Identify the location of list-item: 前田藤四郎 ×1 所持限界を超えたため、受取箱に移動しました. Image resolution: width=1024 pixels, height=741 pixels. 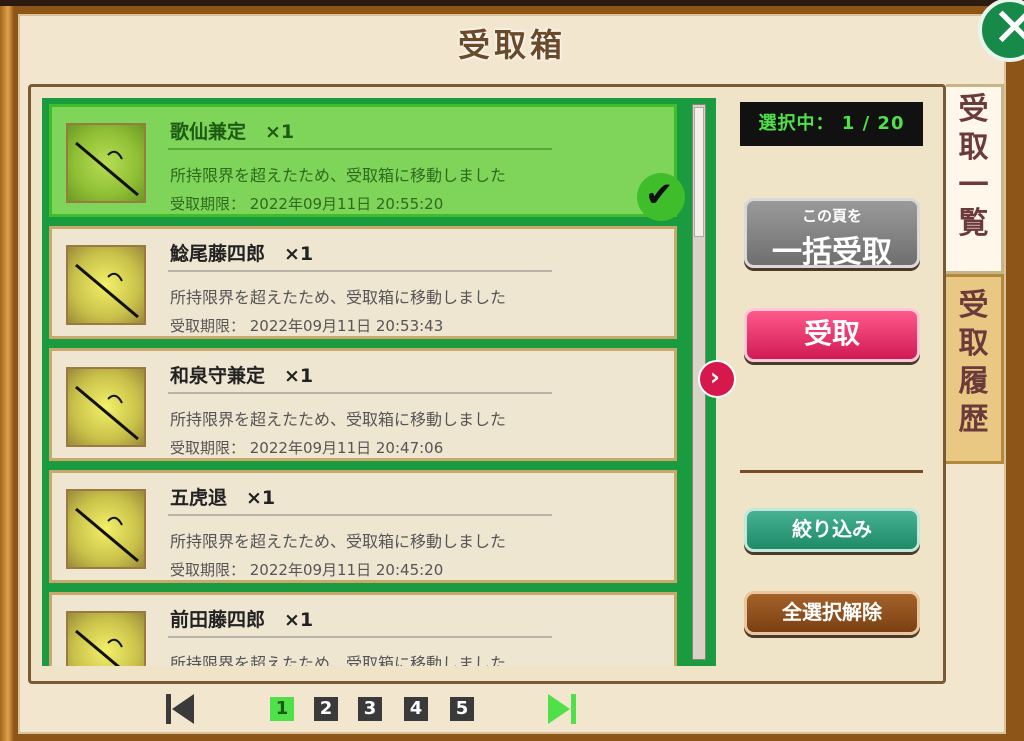
(363, 629).